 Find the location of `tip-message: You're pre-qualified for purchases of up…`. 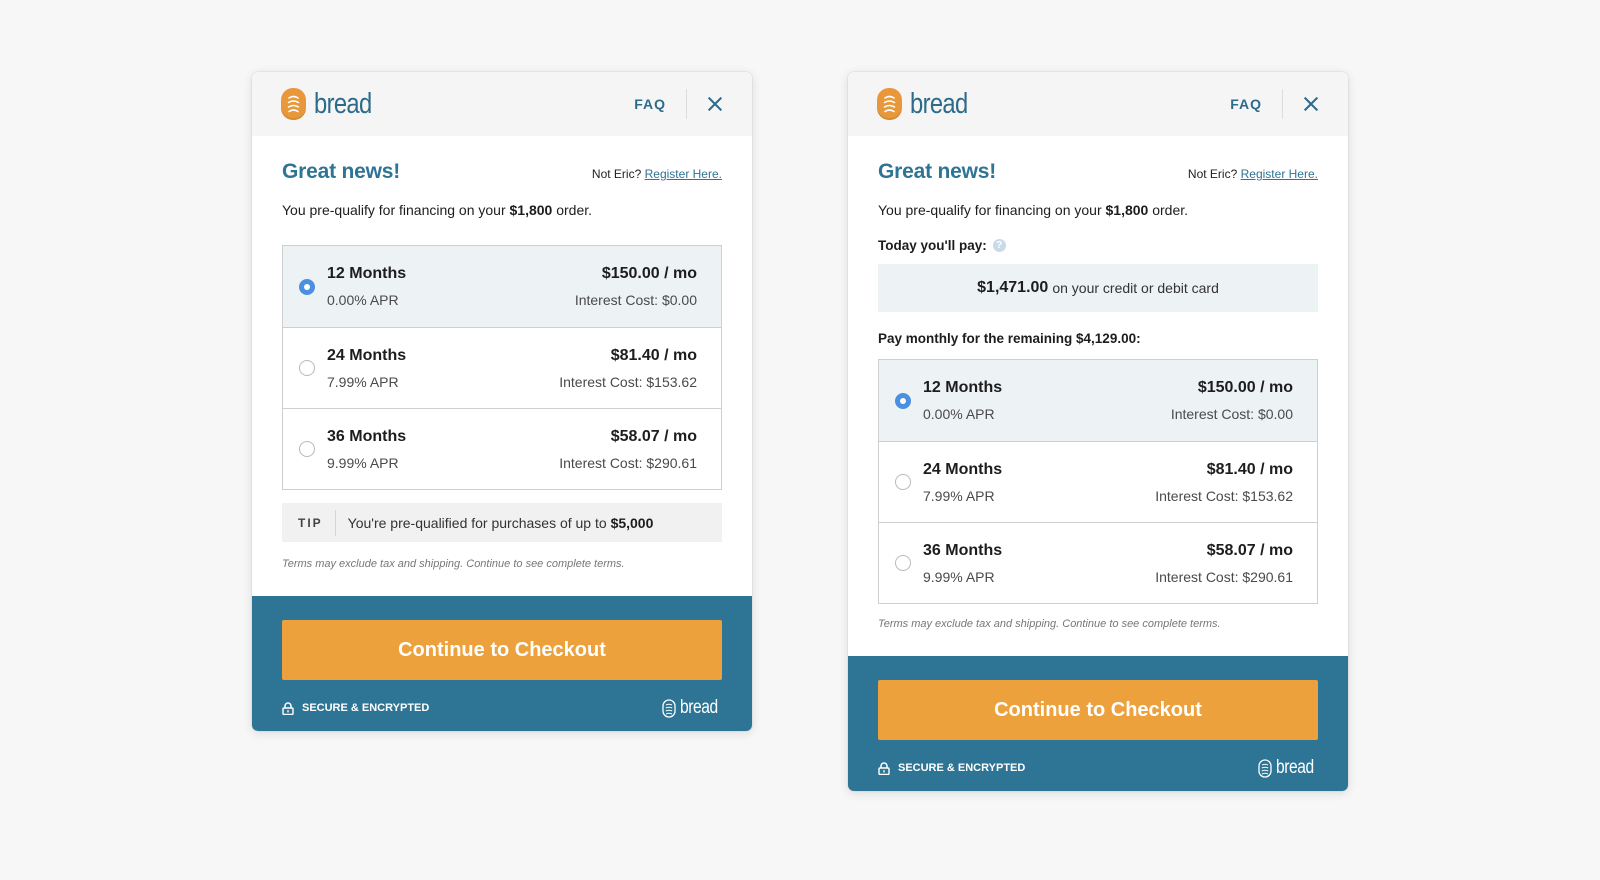

tip-message: You're pre-qualified for purchases of up… is located at coordinates (477, 522).